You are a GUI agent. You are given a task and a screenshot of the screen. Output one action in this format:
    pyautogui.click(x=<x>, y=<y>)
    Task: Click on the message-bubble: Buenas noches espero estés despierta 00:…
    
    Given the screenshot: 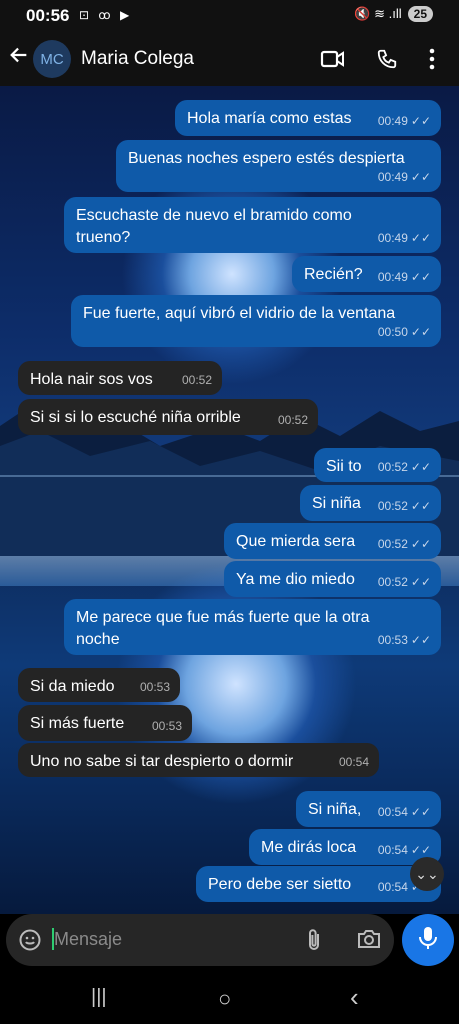 What is the action you would take?
    pyautogui.click(x=278, y=166)
    